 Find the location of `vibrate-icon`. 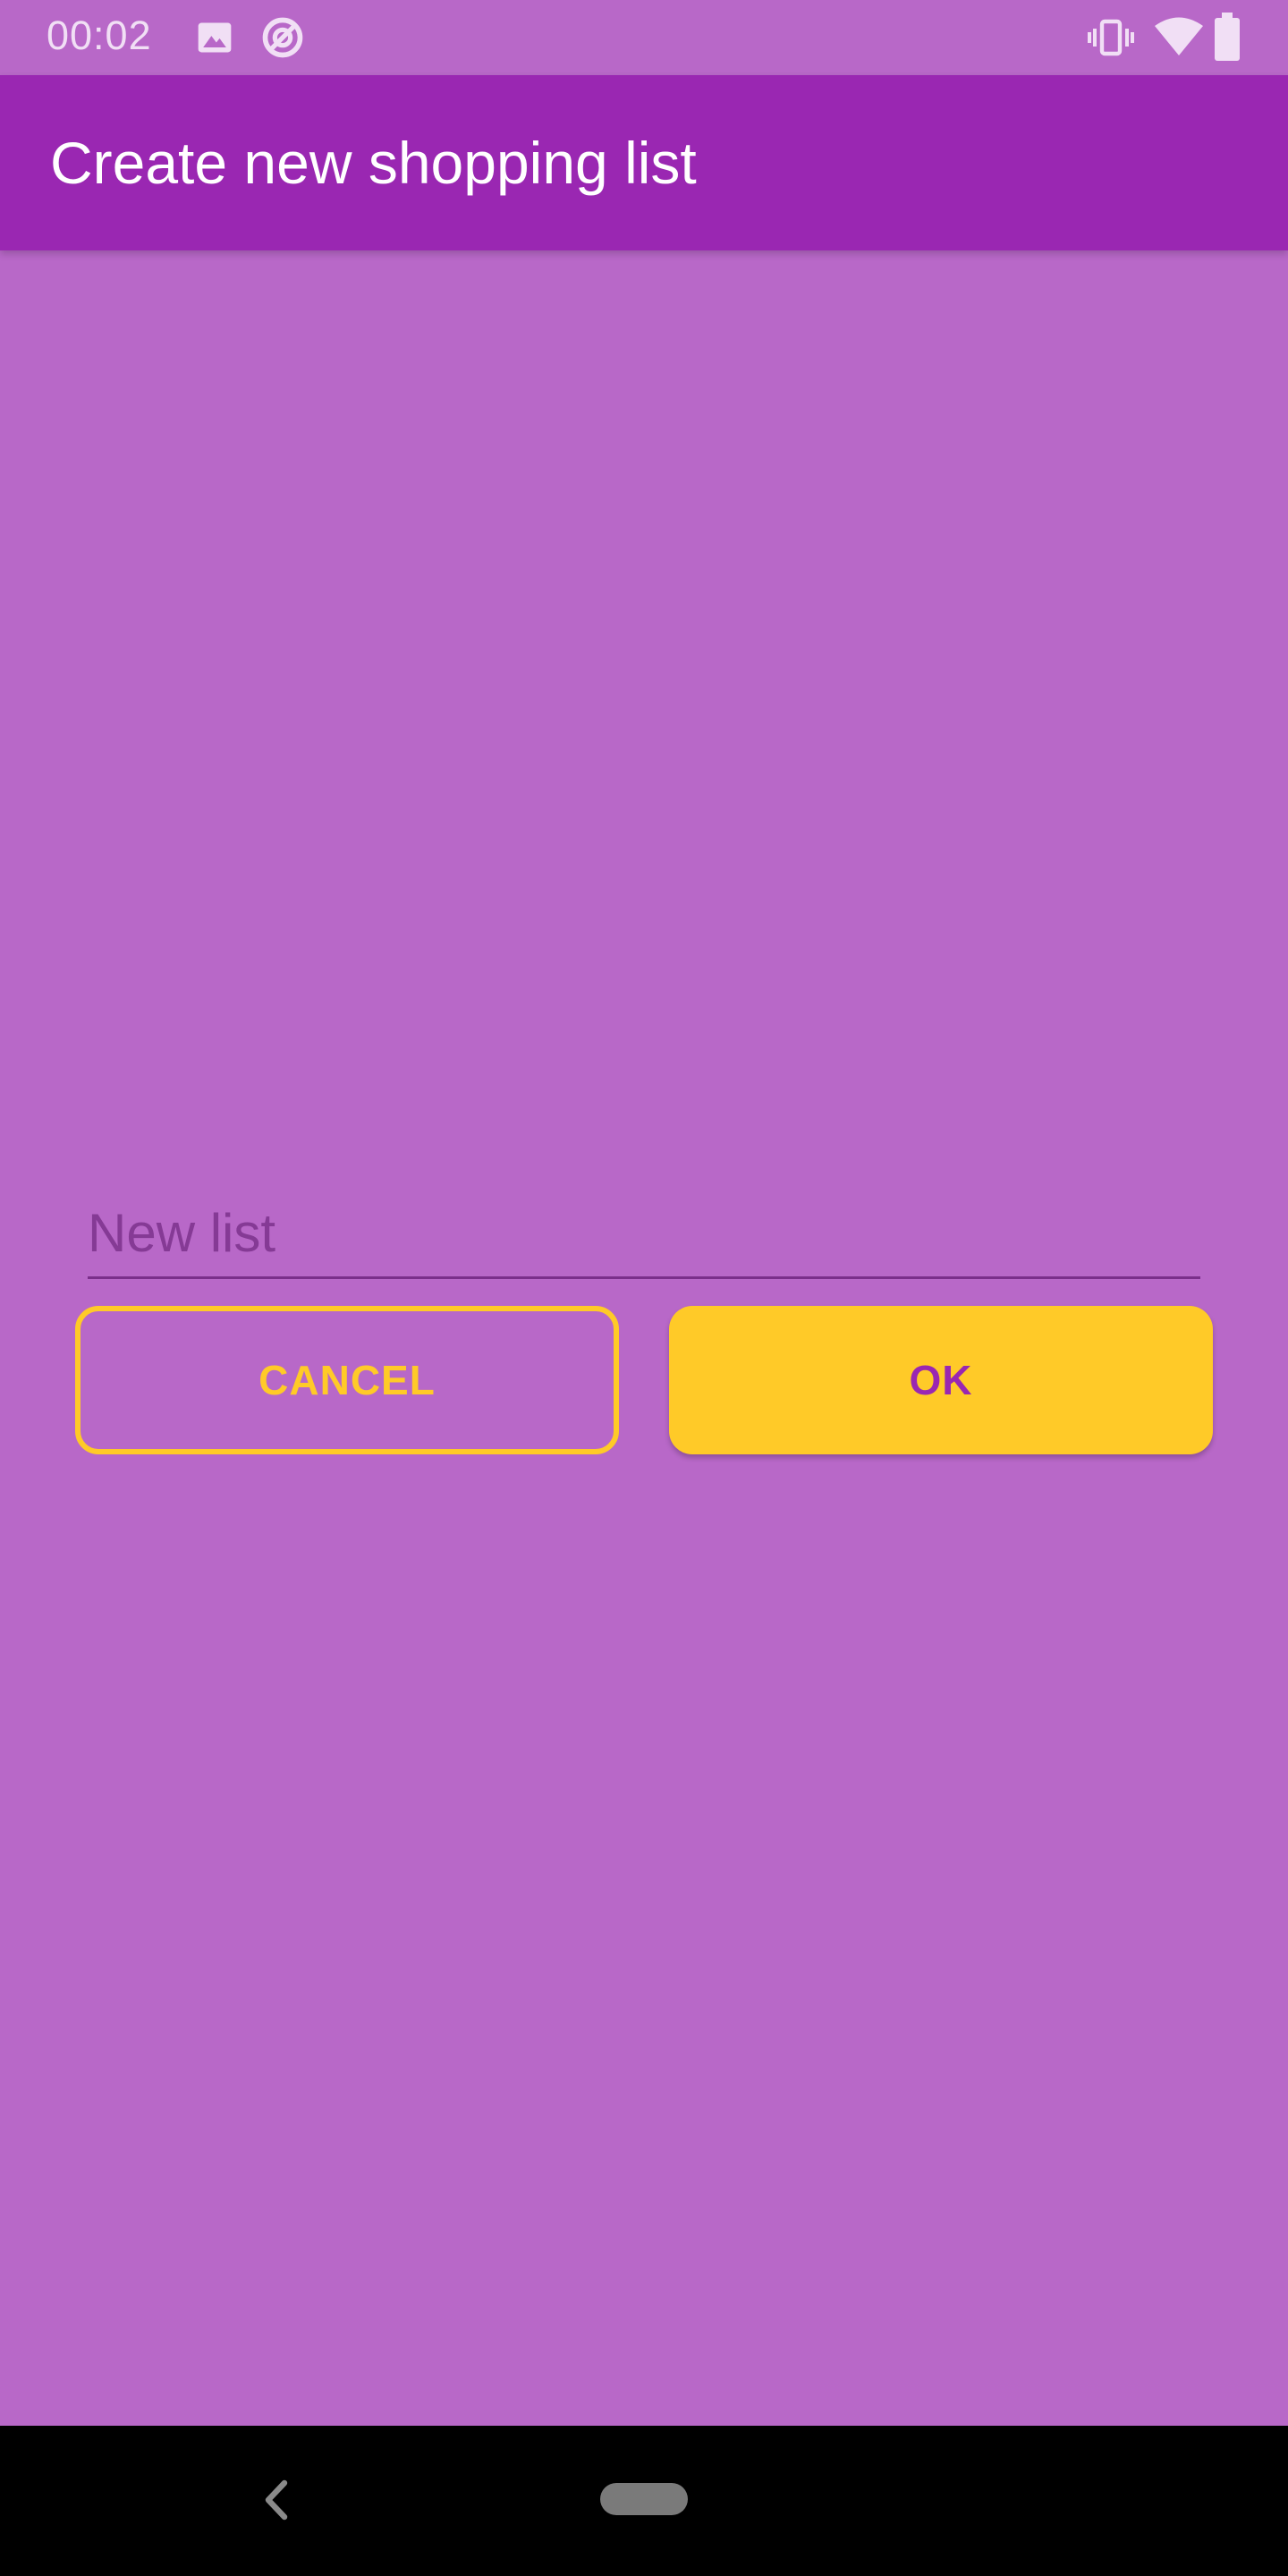

vibrate-icon is located at coordinates (1111, 37).